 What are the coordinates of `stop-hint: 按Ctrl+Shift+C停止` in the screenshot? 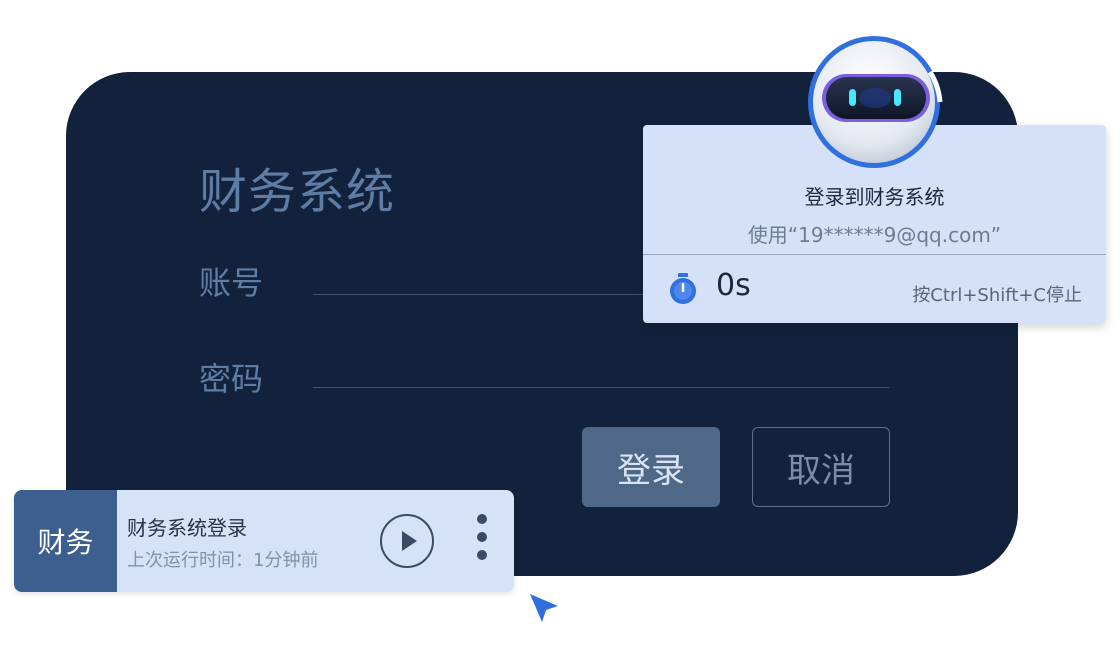 It's located at (997, 295).